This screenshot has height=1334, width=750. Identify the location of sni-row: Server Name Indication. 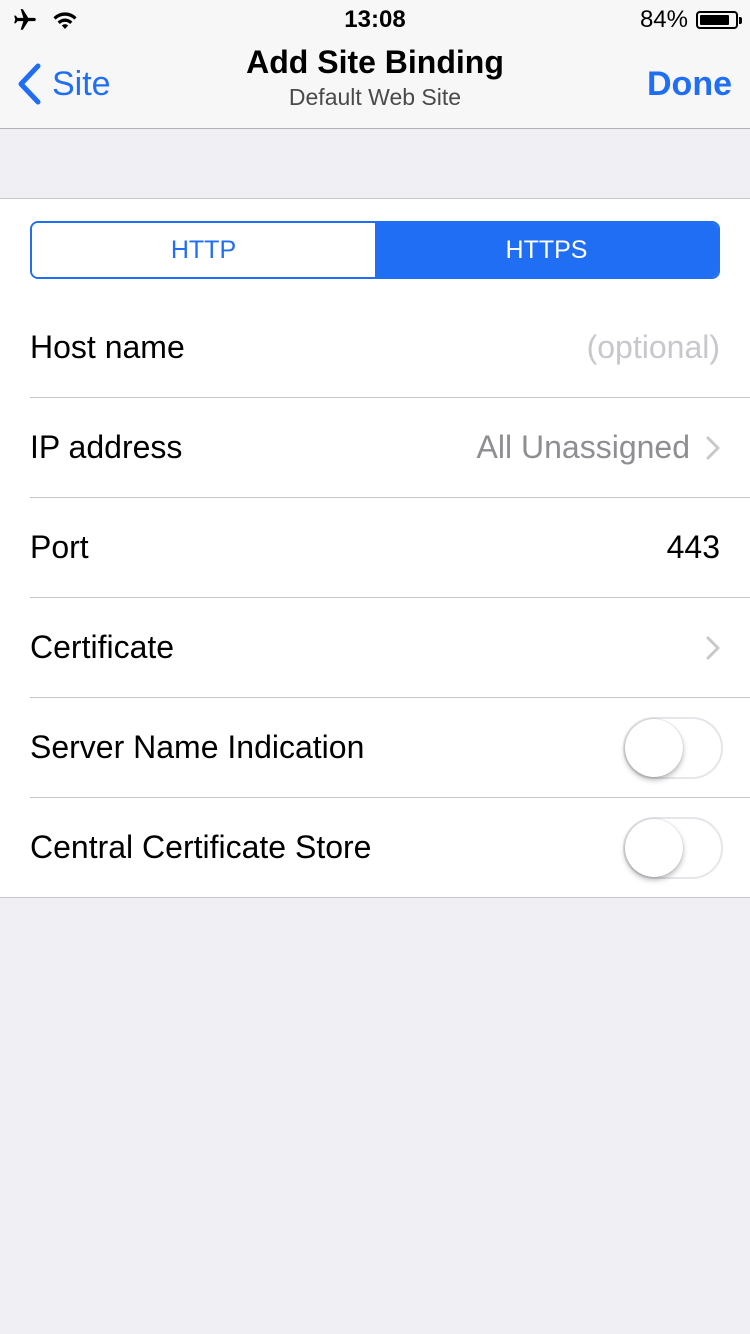
(390, 748).